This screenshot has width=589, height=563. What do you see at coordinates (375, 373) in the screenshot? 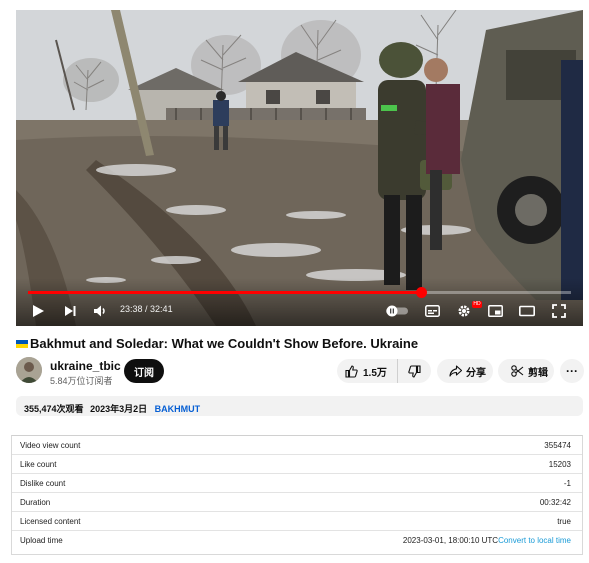
I see `like-count: 1.5万` at bounding box center [375, 373].